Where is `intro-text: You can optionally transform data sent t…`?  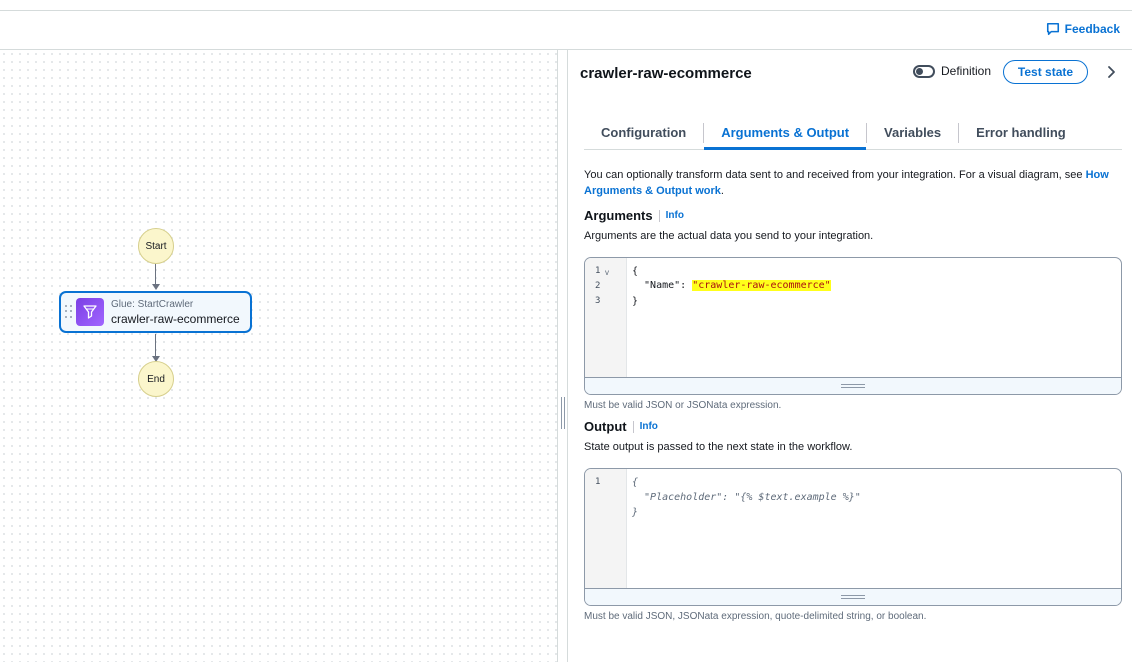
intro-text: You can optionally transform data sent t… is located at coordinates (854, 183).